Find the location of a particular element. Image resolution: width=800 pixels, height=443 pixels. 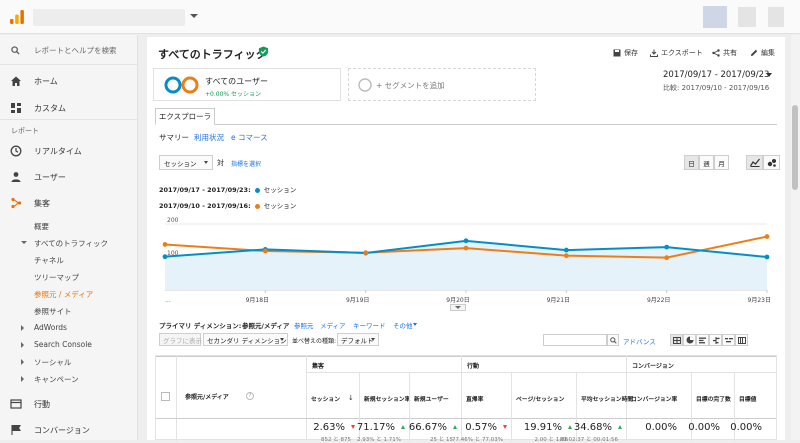

divider is located at coordinates (68, 119).